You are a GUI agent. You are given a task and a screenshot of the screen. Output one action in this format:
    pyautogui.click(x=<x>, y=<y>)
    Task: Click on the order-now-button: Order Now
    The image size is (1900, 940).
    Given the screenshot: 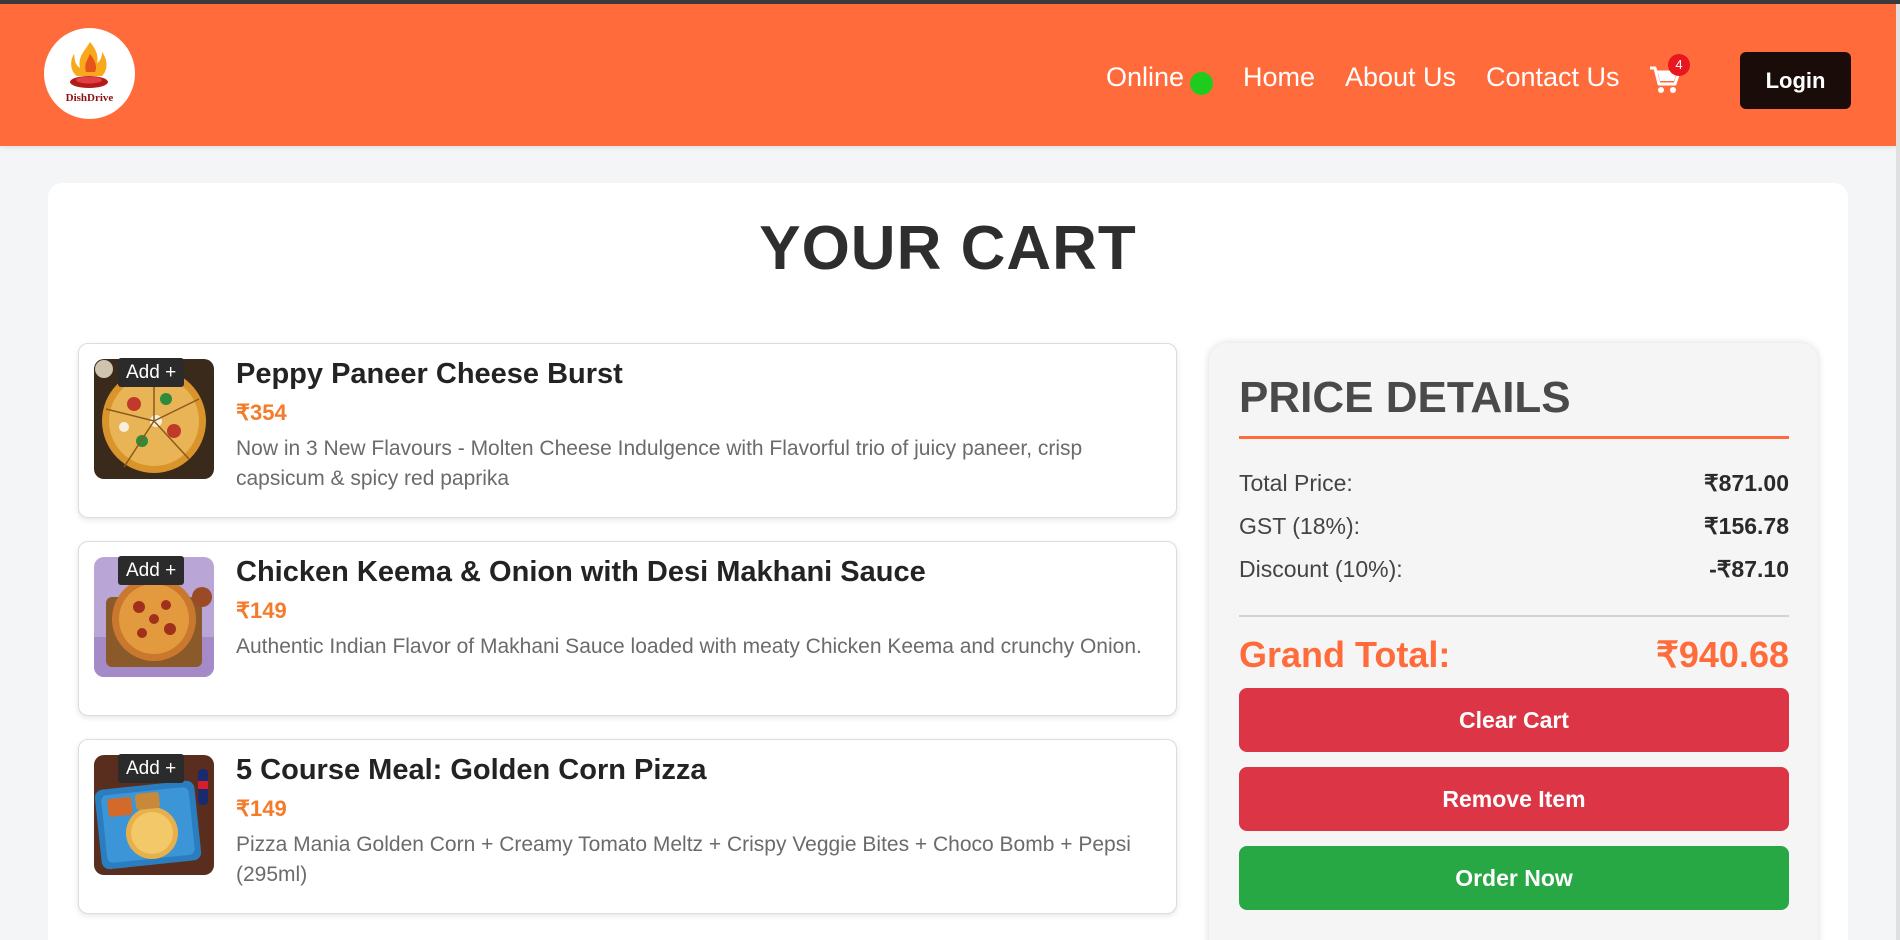 What is the action you would take?
    pyautogui.click(x=1514, y=878)
    